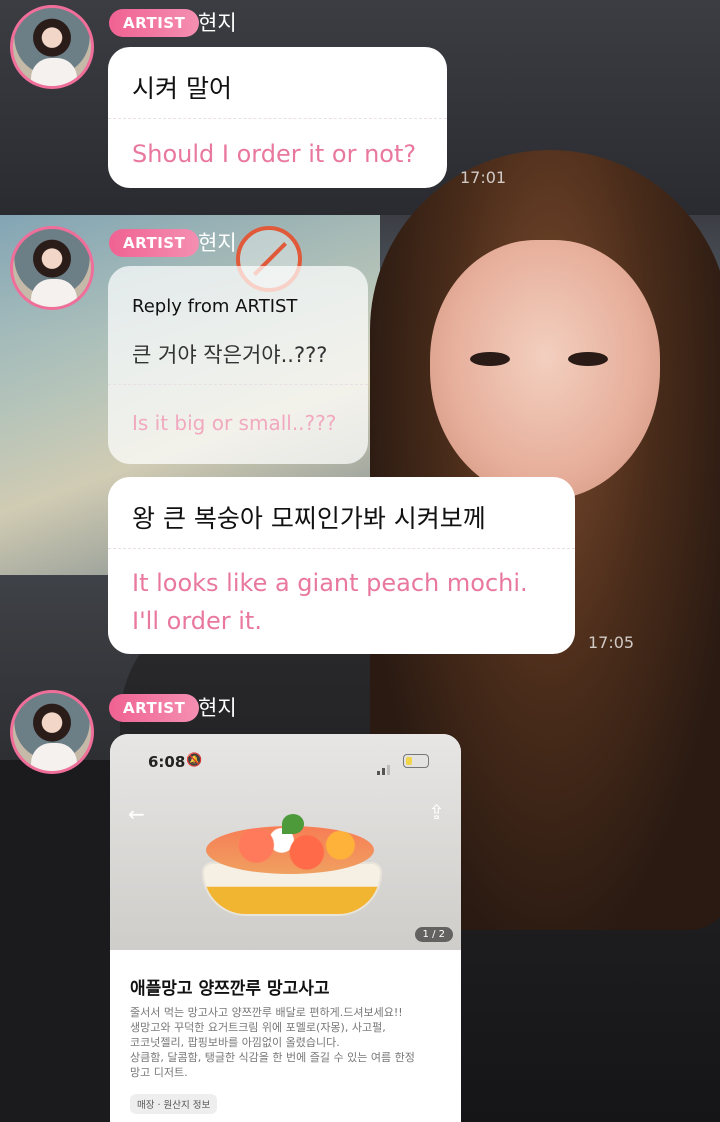  Describe the element at coordinates (309, 518) in the screenshot. I see `message-korean: 왕 큰 복숭아 모찌인가봐 시켜보께` at that location.